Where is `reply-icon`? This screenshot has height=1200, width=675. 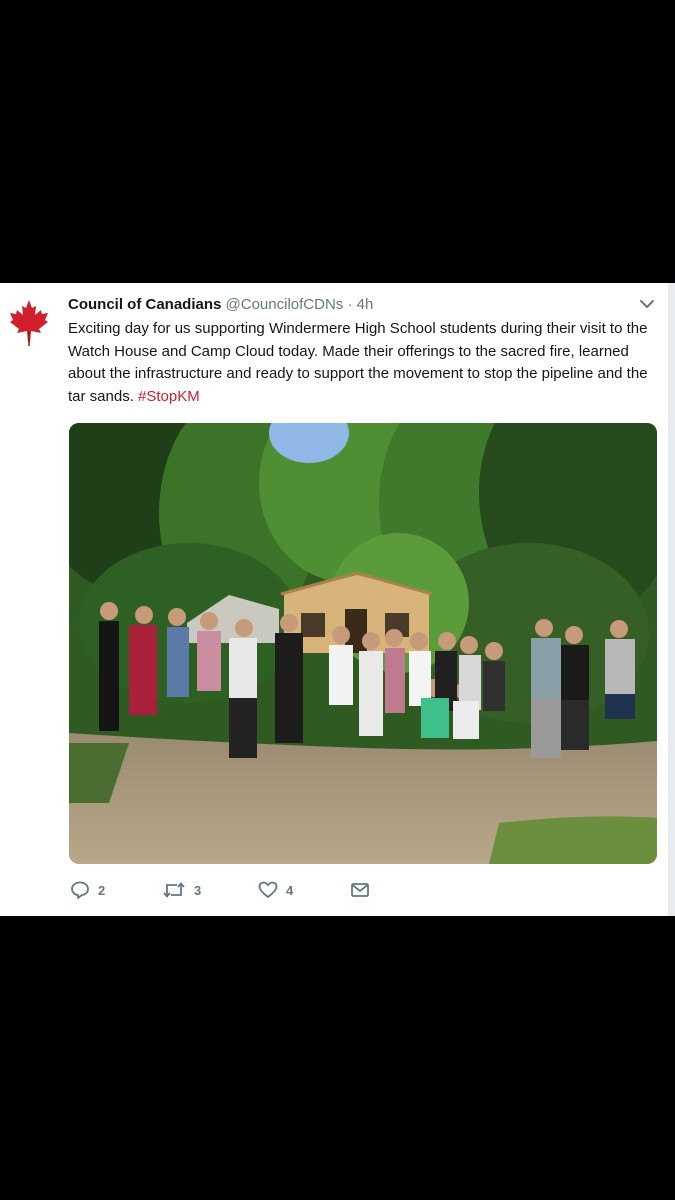
reply-icon is located at coordinates (80, 890).